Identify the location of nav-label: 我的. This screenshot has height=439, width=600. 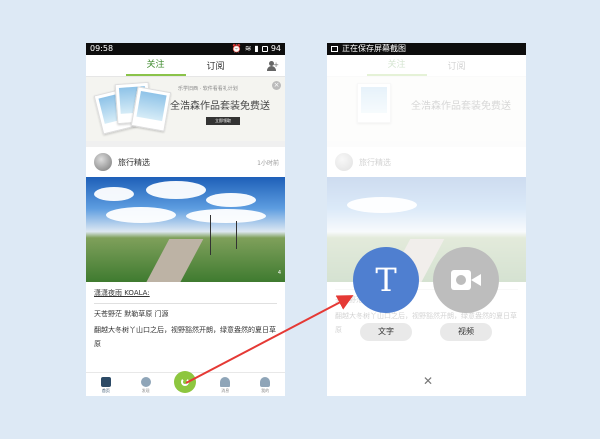
(265, 390).